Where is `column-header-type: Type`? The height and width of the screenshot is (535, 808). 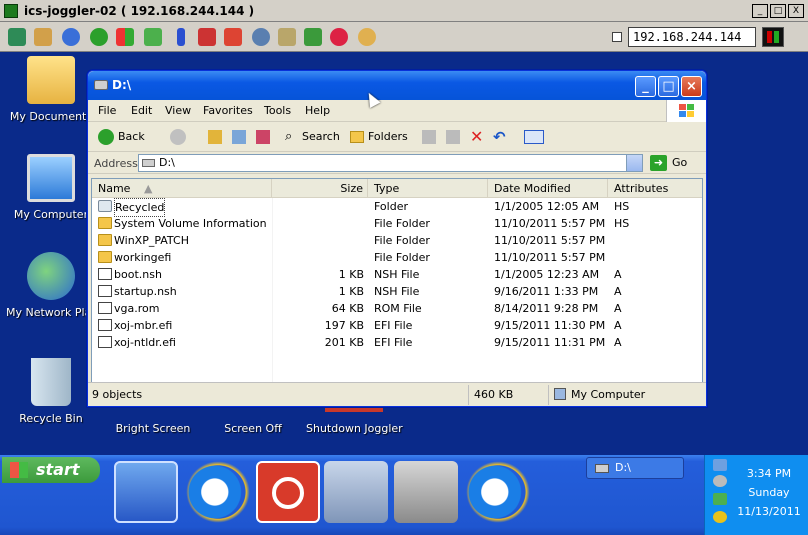 column-header-type: Type is located at coordinates (428, 188).